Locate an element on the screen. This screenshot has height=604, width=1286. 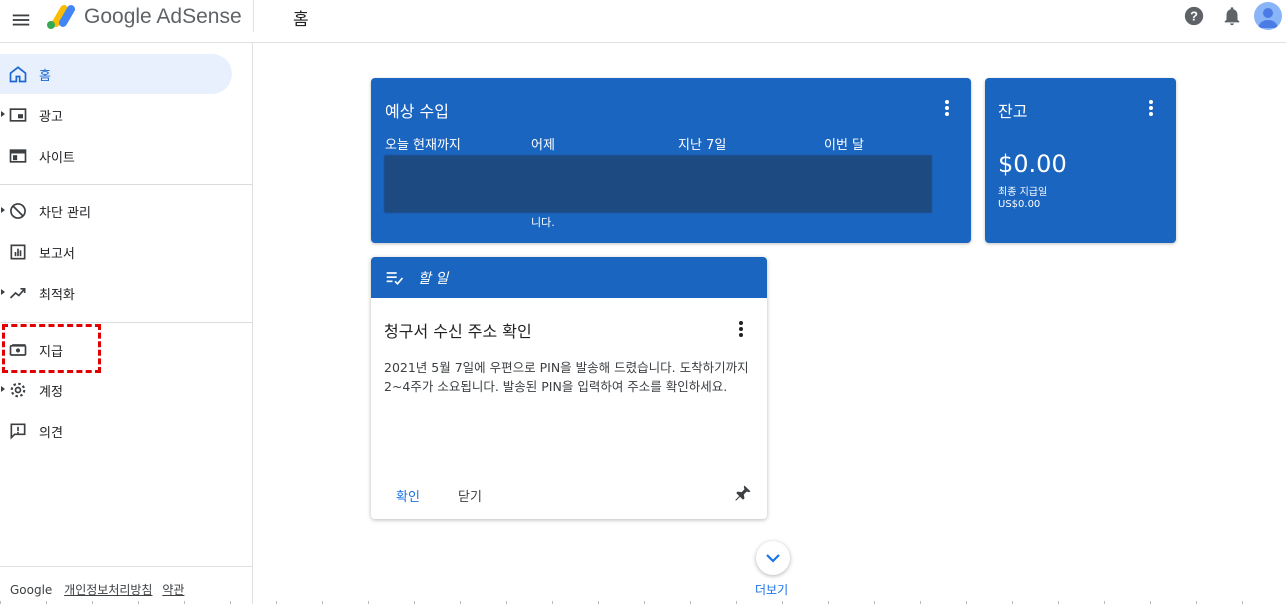
sidebar-item-blocking: 차단 관리 is located at coordinates (116, 211).